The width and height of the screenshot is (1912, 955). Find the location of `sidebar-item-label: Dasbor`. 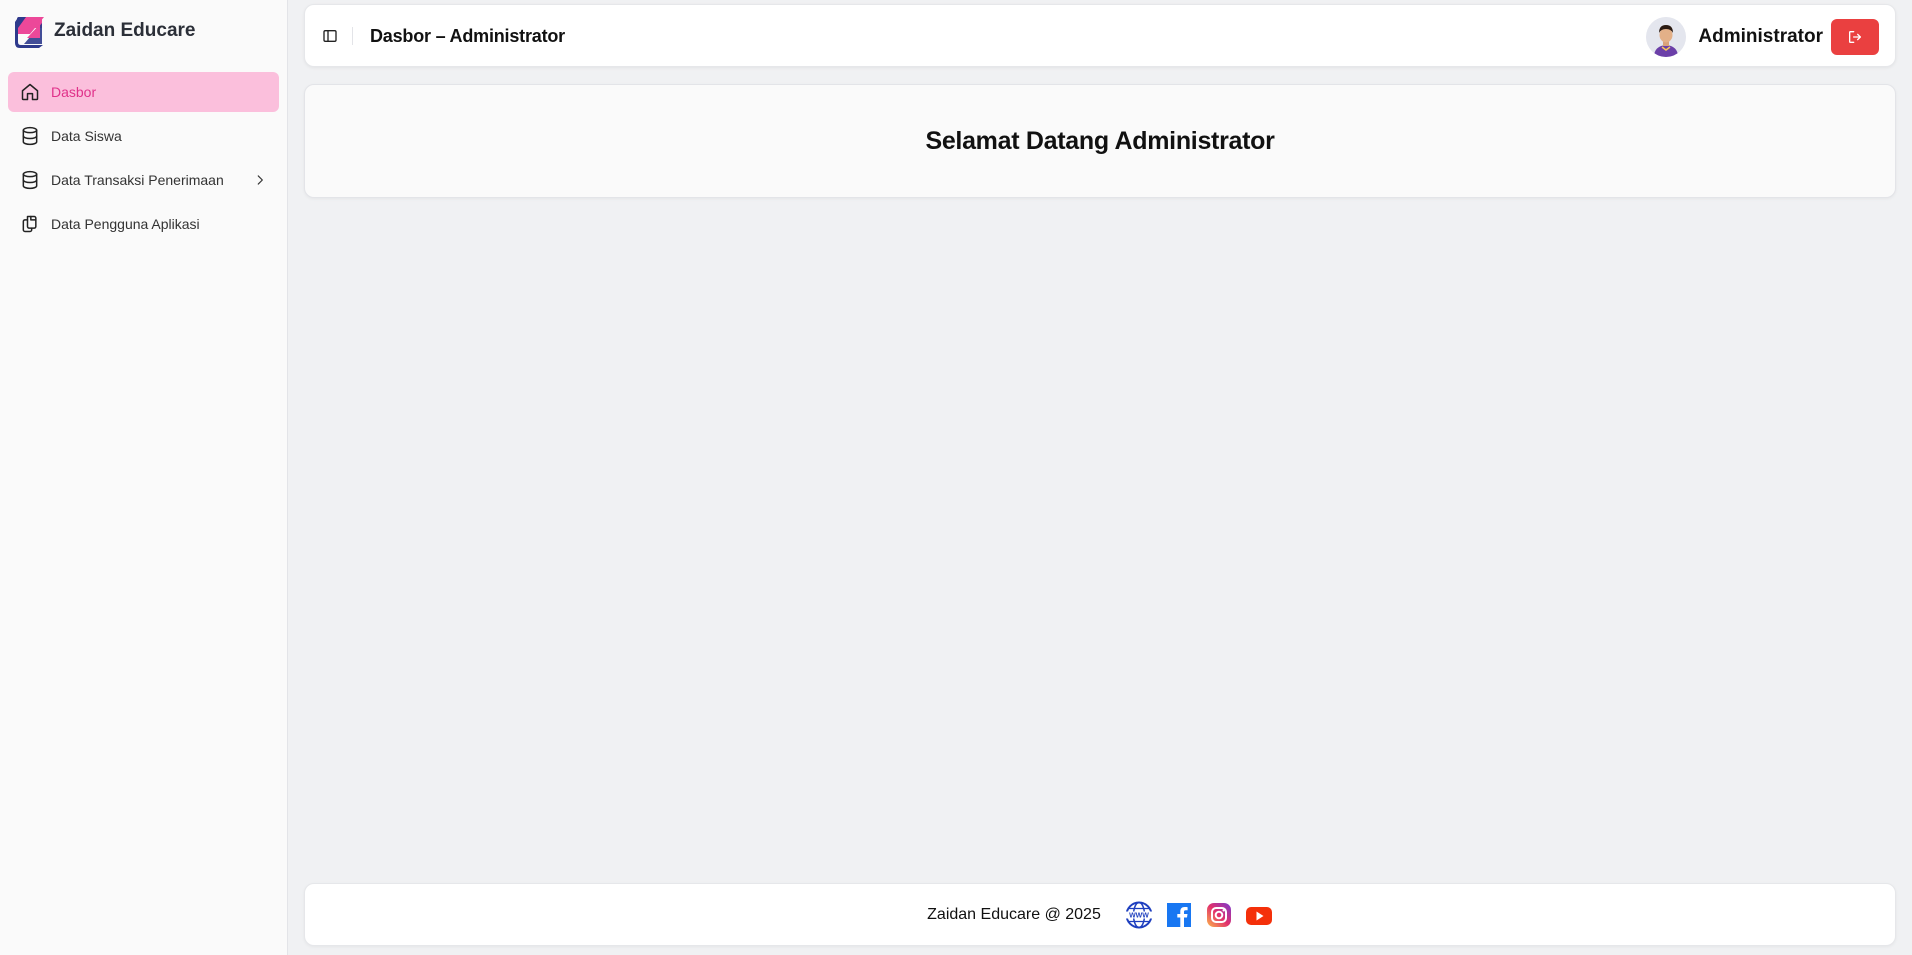

sidebar-item-label: Dasbor is located at coordinates (74, 92).